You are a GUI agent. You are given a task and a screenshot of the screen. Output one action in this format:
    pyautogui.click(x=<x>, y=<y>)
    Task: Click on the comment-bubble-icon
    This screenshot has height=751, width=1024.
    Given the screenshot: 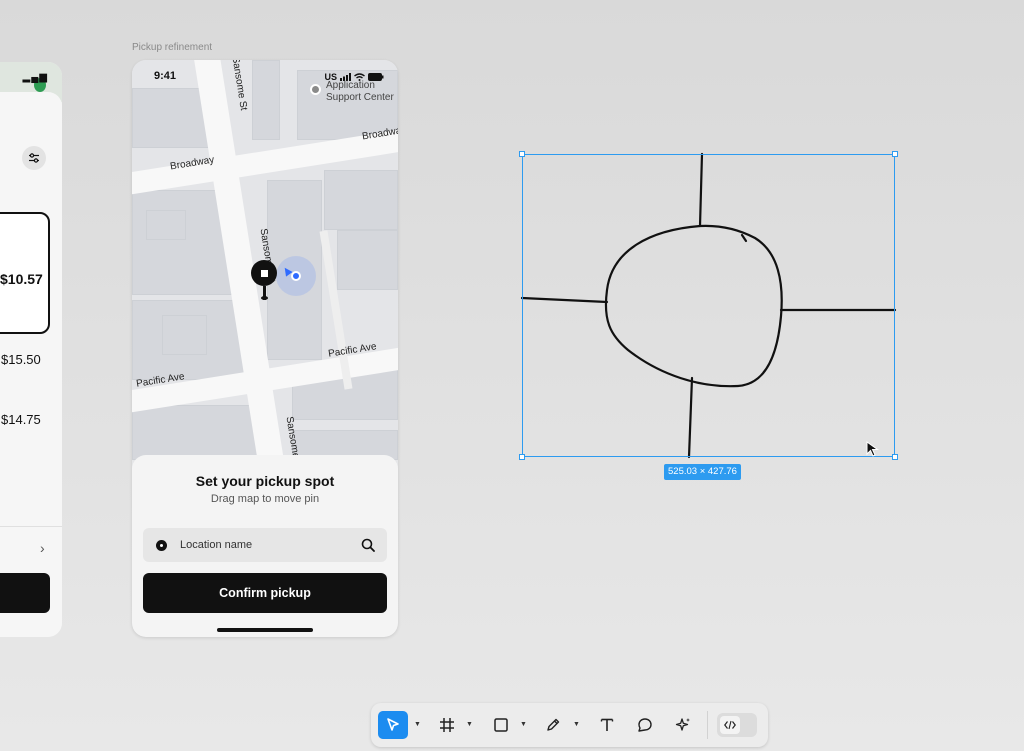 What is the action you would take?
    pyautogui.click(x=645, y=725)
    